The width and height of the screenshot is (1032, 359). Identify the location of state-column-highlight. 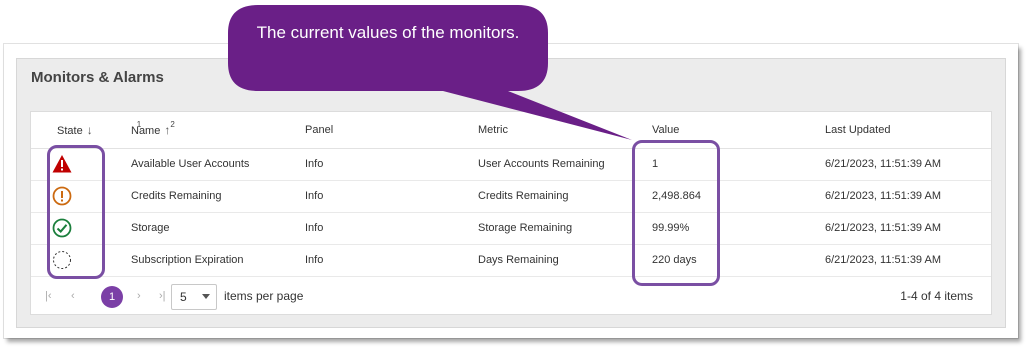
(76, 212).